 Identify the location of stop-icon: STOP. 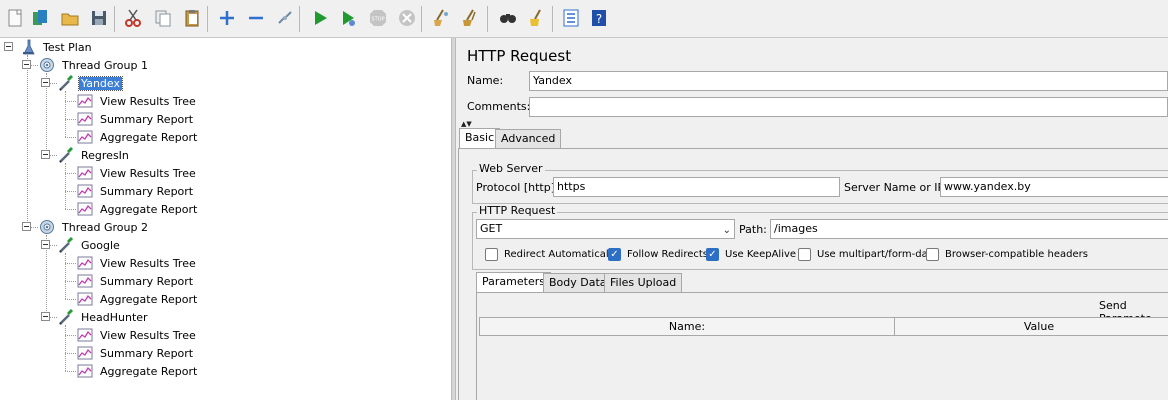
(378, 18).